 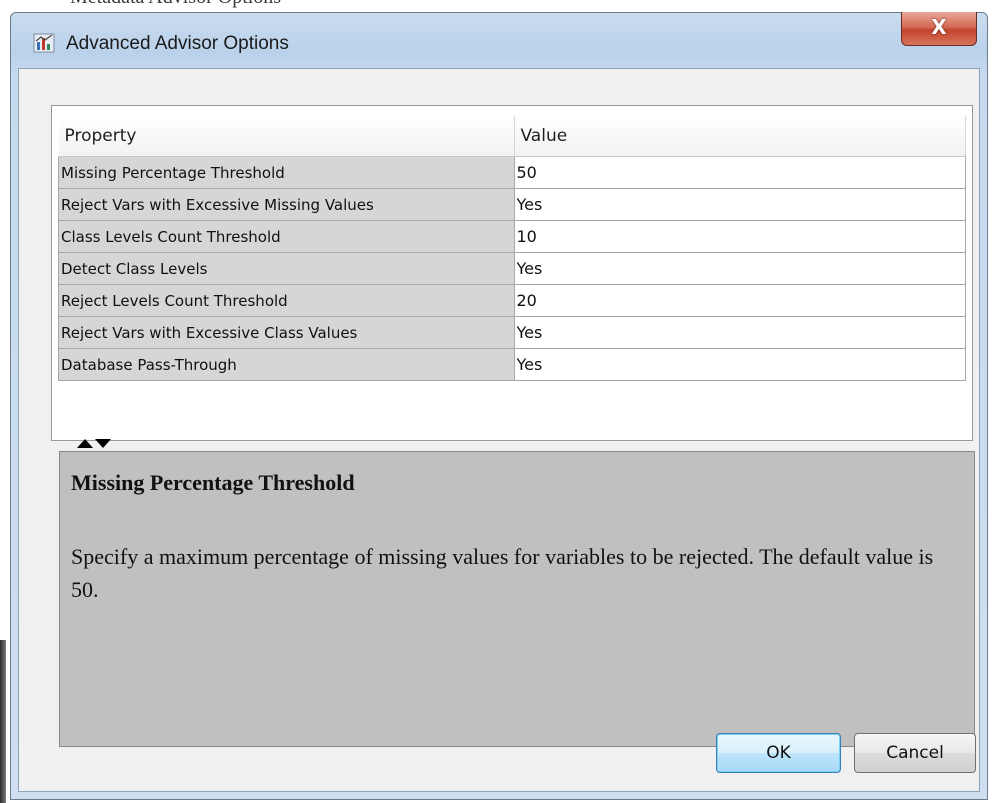 I want to click on table-header-row: Property Value, so click(x=512, y=136).